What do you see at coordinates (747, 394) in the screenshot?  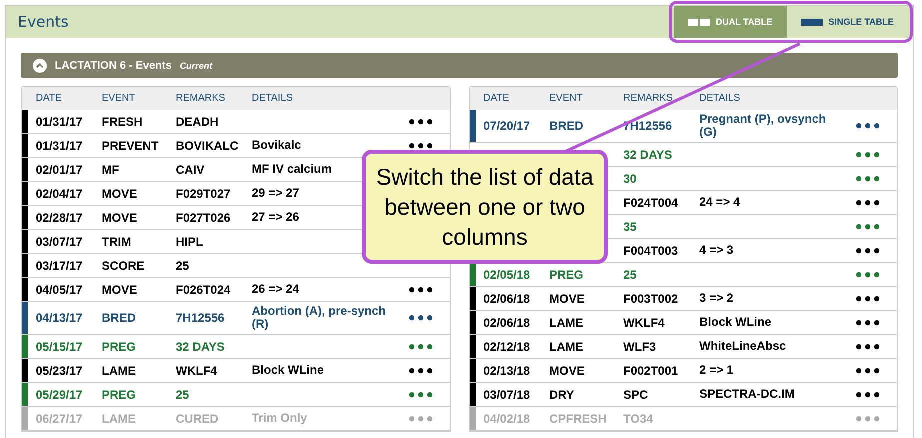 I see `details-text: SPECTRA-DC.IM` at bounding box center [747, 394].